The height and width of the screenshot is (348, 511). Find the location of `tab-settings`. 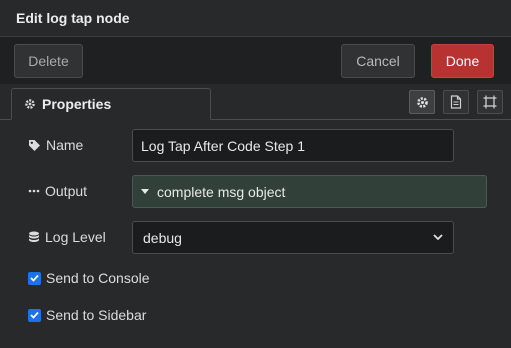

tab-settings is located at coordinates (422, 102).